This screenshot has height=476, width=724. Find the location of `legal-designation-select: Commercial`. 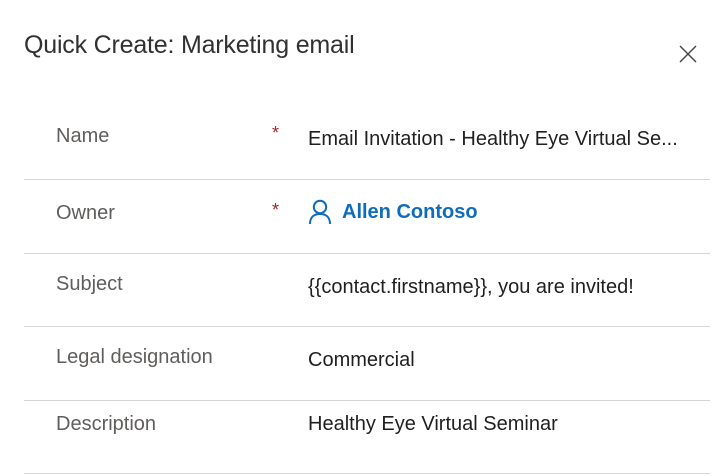

legal-designation-select: Commercial is located at coordinates (508, 360).